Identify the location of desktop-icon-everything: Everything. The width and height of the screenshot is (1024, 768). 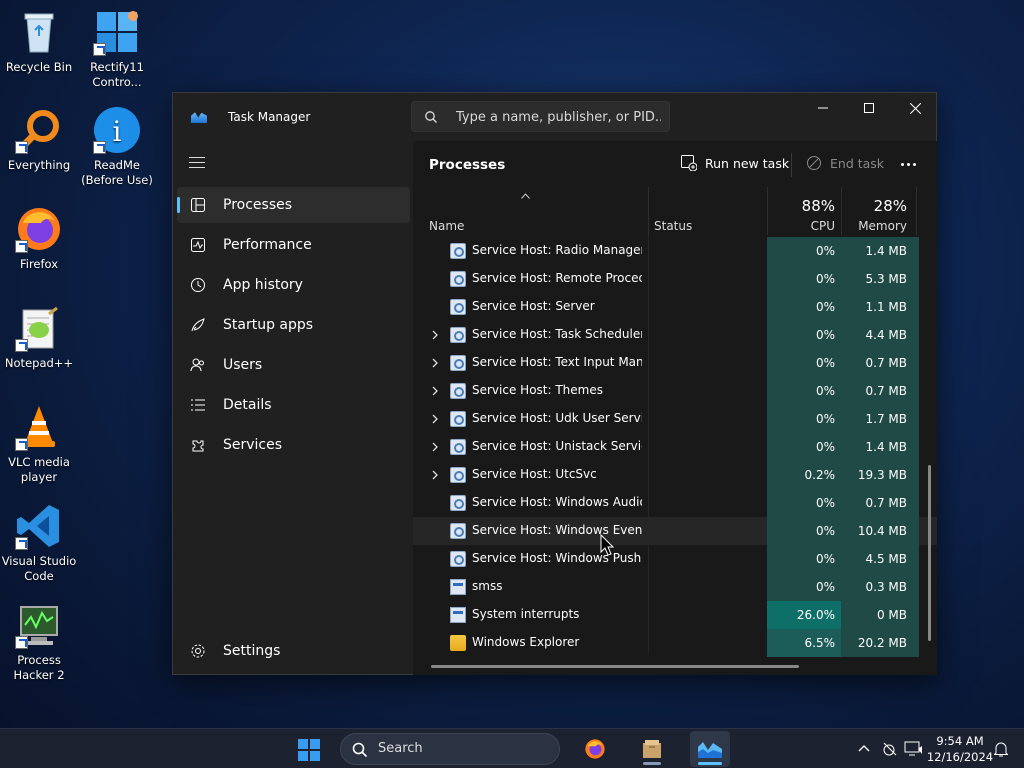
(39, 139).